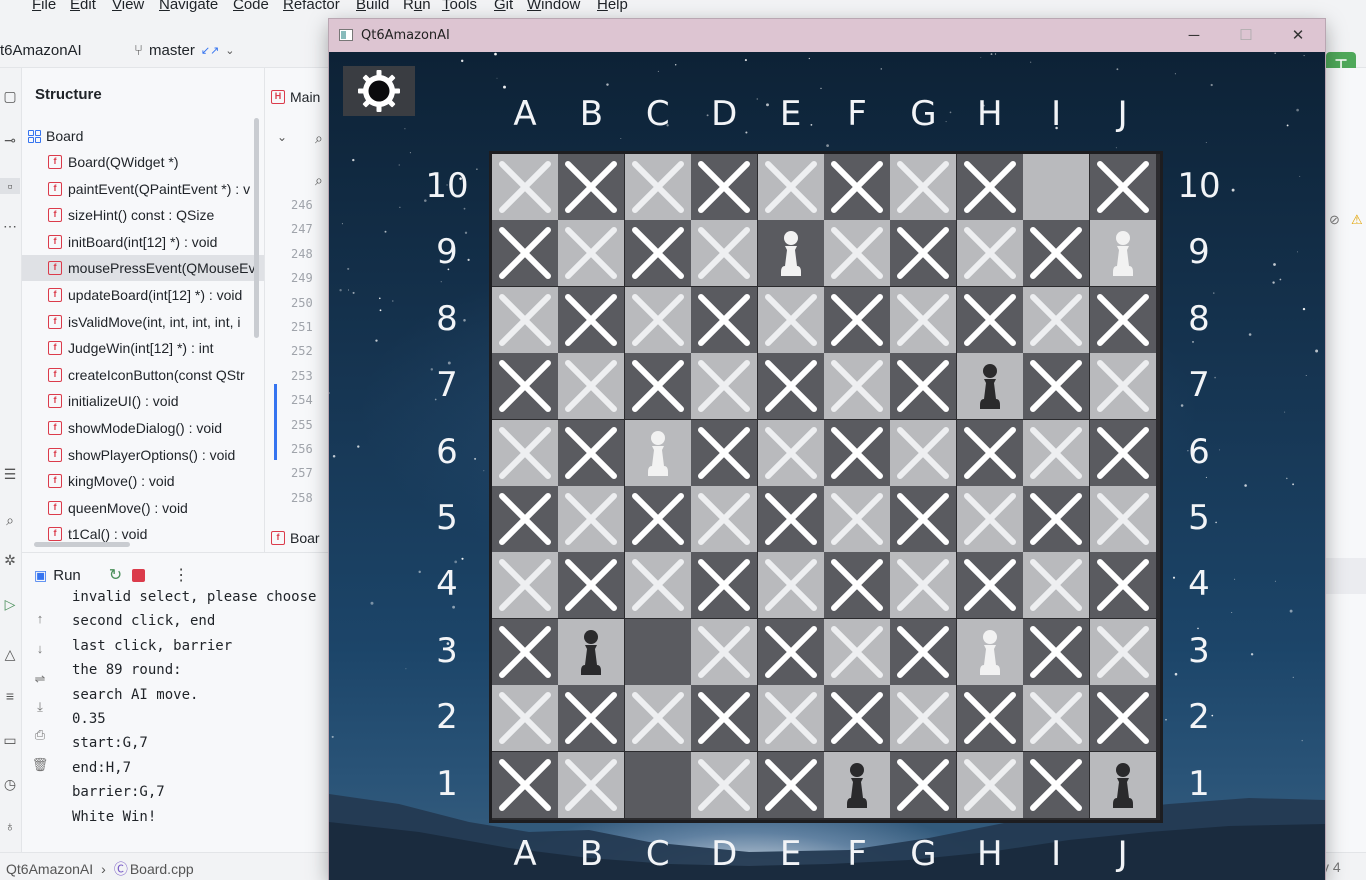 The height and width of the screenshot is (880, 1366). Describe the element at coordinates (251, 6) in the screenshot. I see `menu-code: Code` at that location.